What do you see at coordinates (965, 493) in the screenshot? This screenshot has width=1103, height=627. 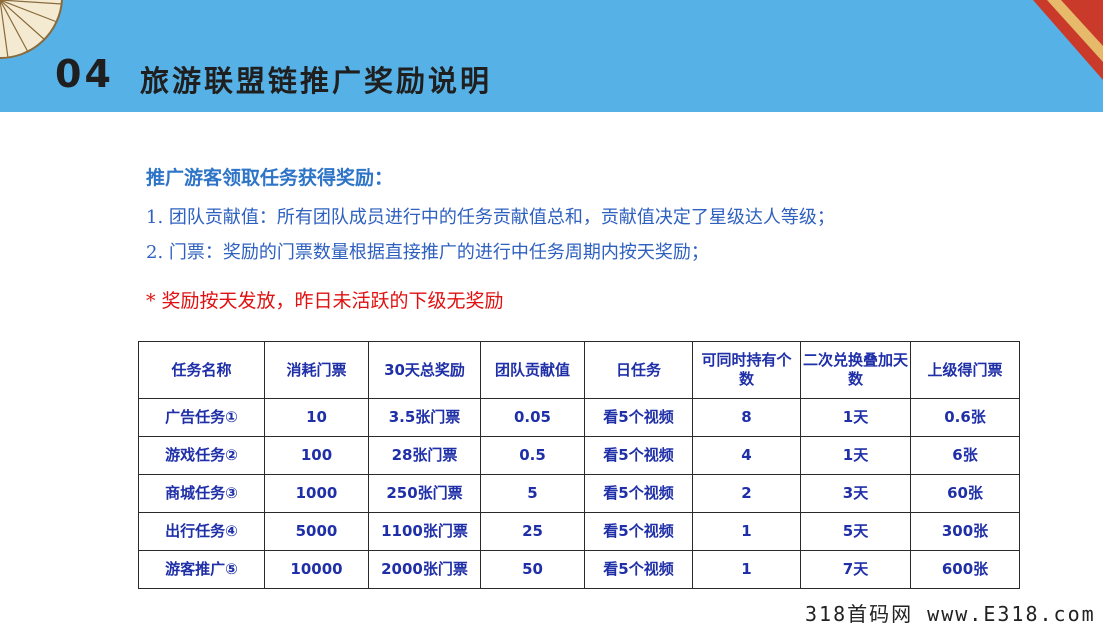 I see `table-cell: 60张` at bounding box center [965, 493].